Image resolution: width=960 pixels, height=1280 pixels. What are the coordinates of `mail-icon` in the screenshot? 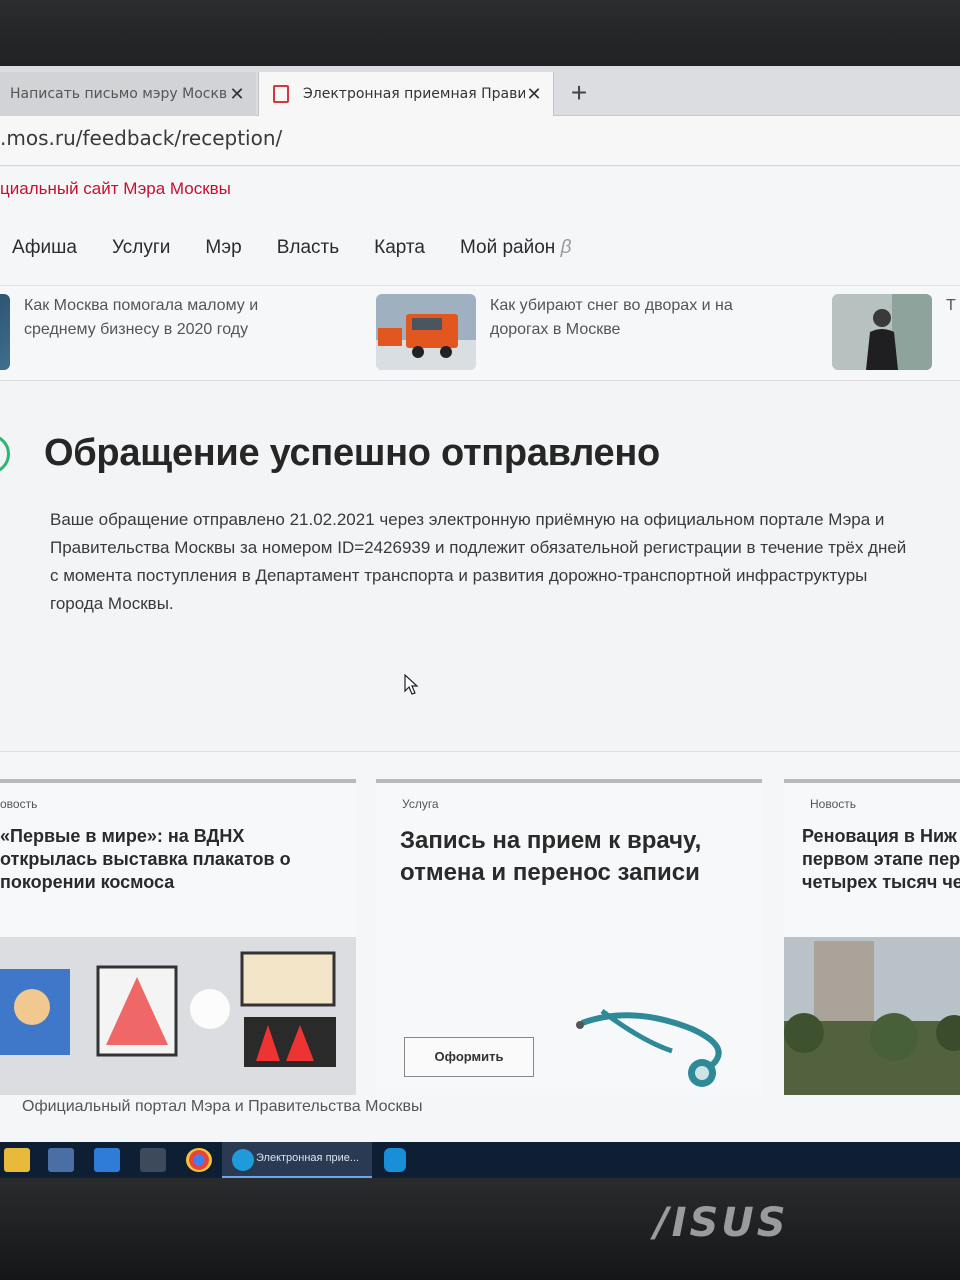 It's located at (107, 1160).